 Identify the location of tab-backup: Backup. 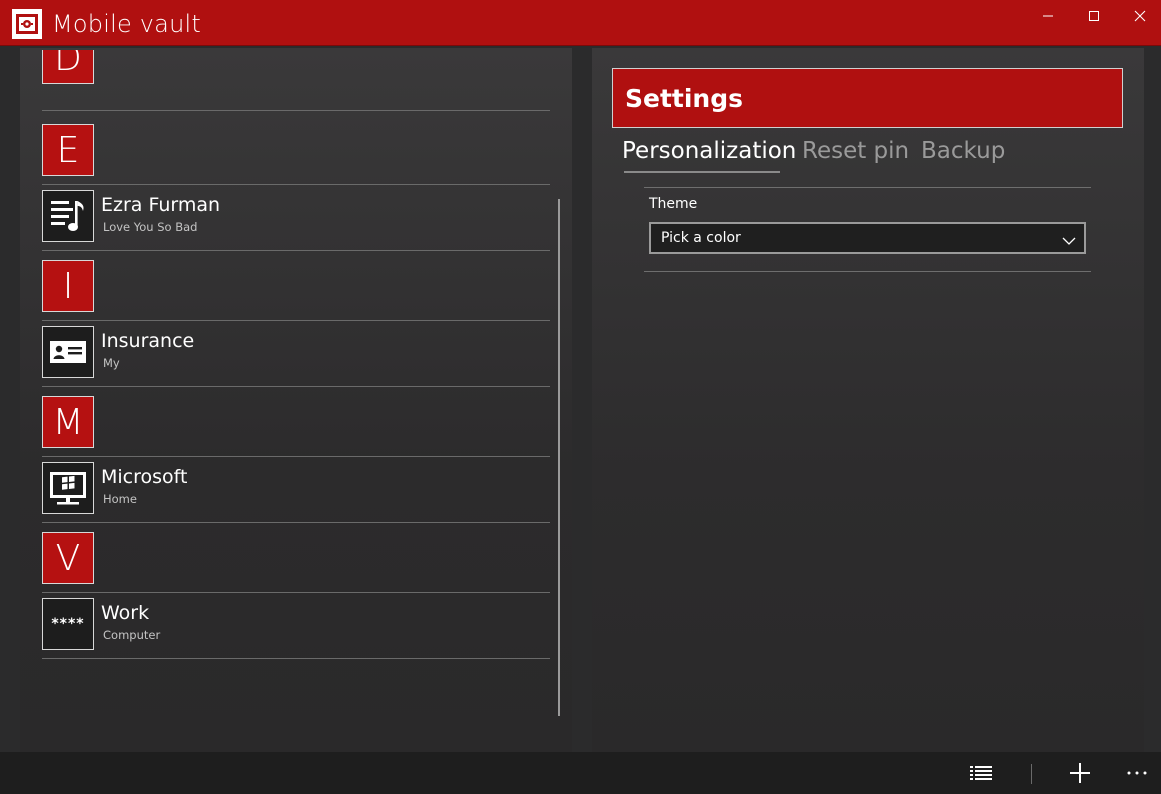
(963, 151).